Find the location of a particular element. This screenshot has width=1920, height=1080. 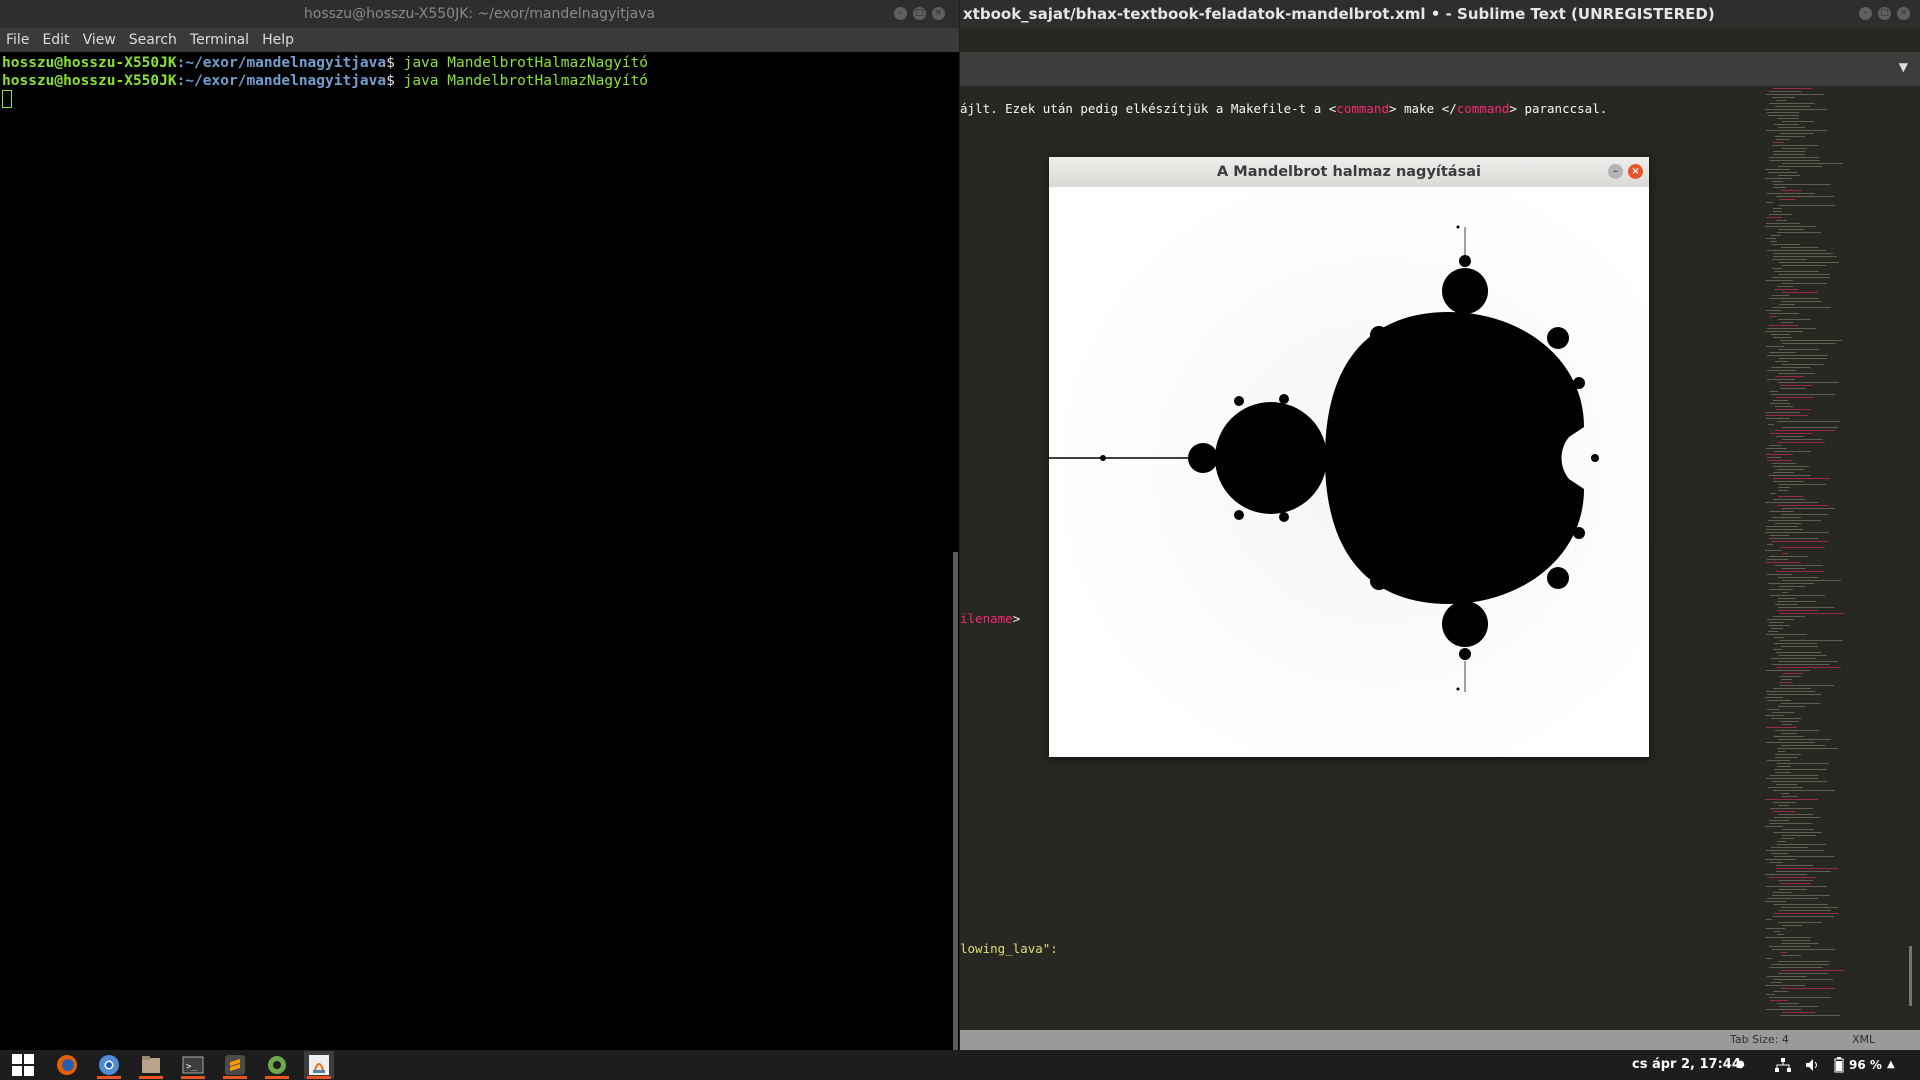

battery-percent: 96 % is located at coordinates (1865, 1065).